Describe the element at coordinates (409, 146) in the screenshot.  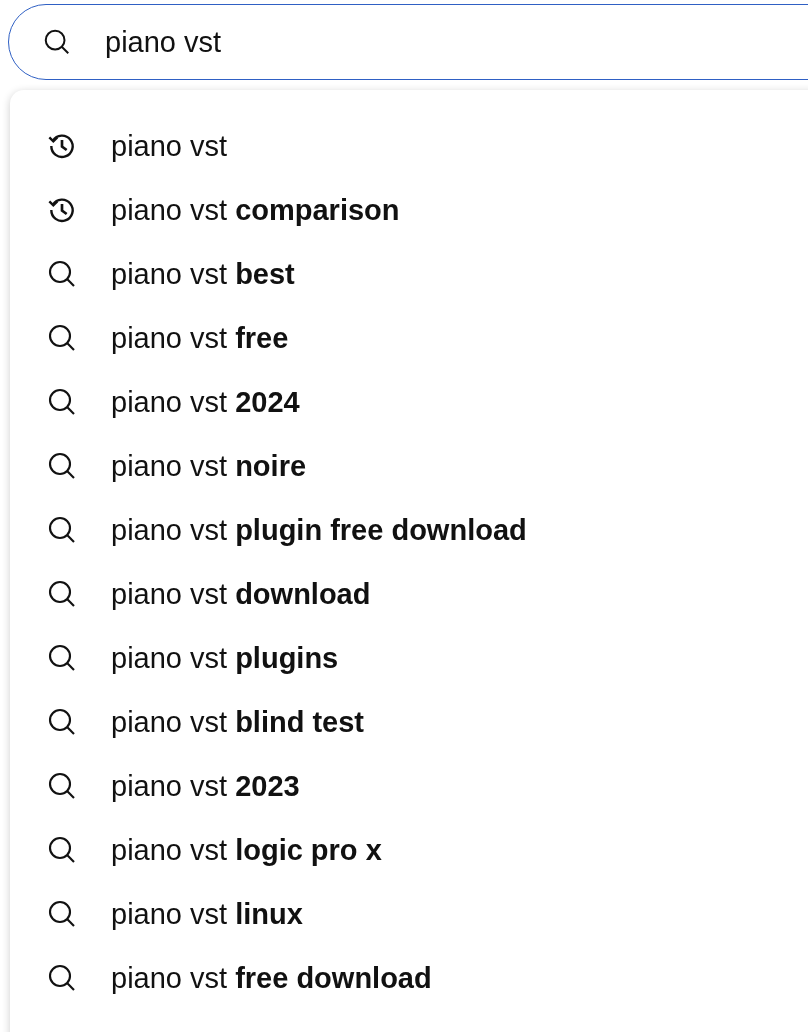
I see `suggestion-item: piano vst` at that location.